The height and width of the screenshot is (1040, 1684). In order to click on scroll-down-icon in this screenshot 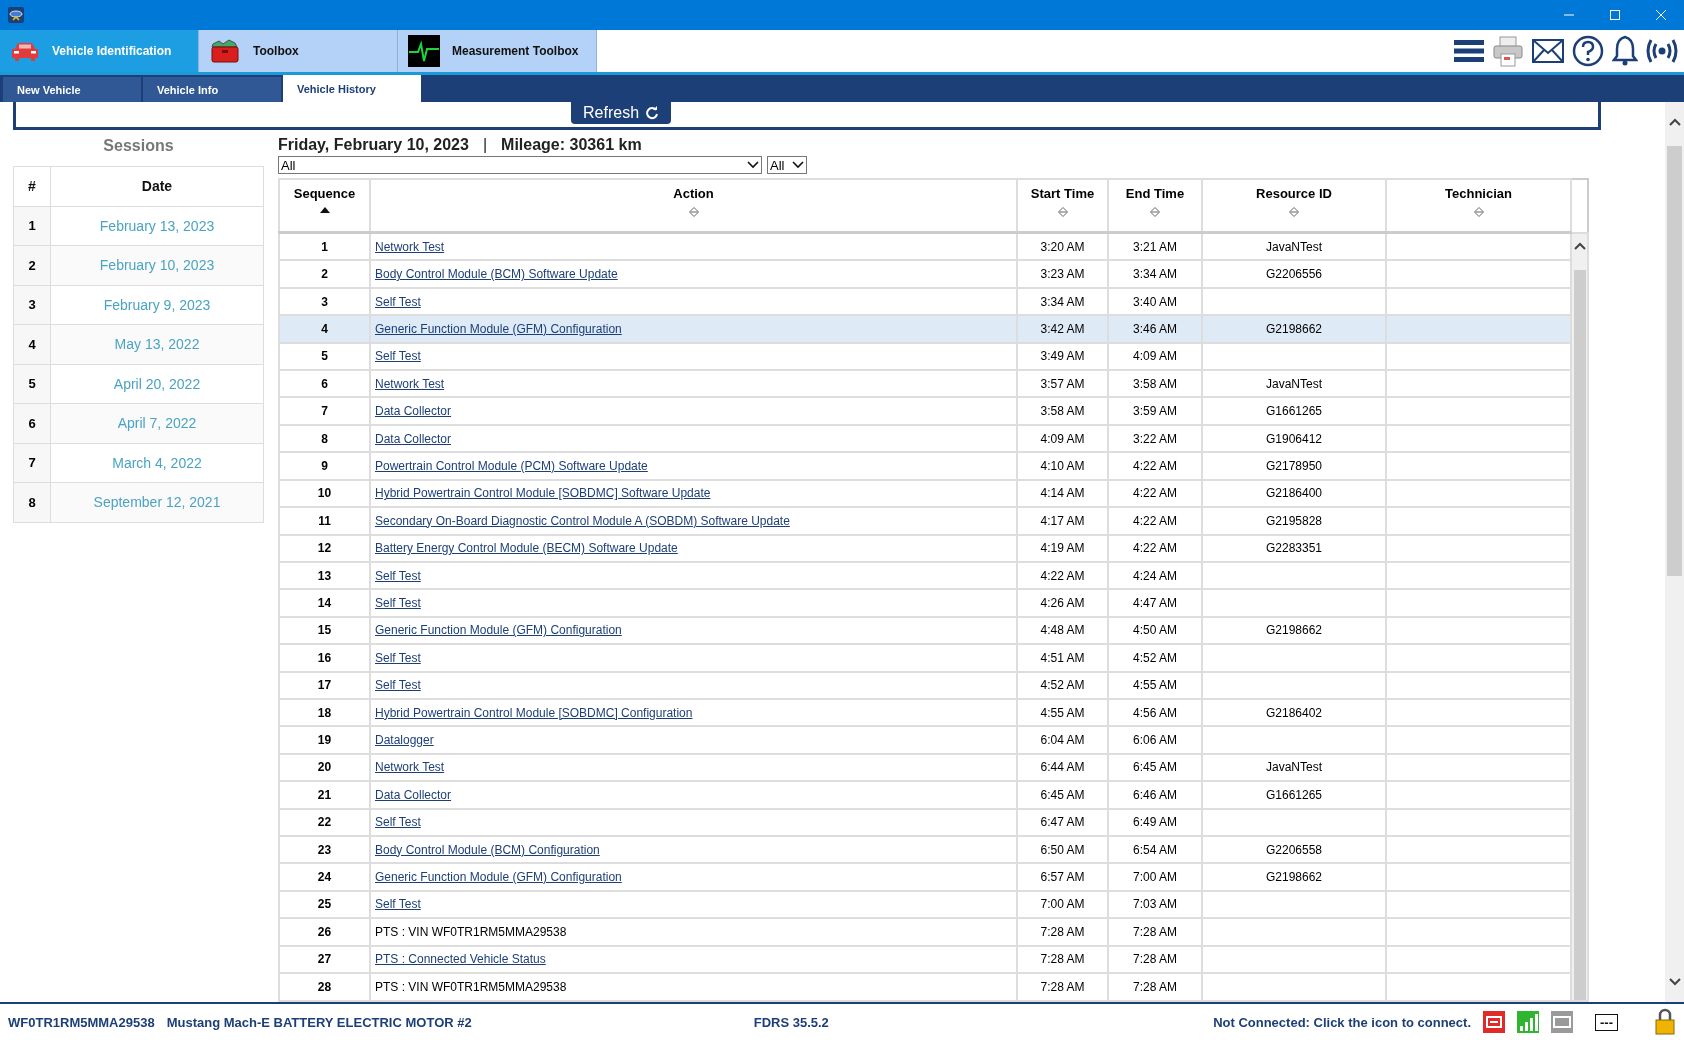, I will do `click(1674, 982)`.